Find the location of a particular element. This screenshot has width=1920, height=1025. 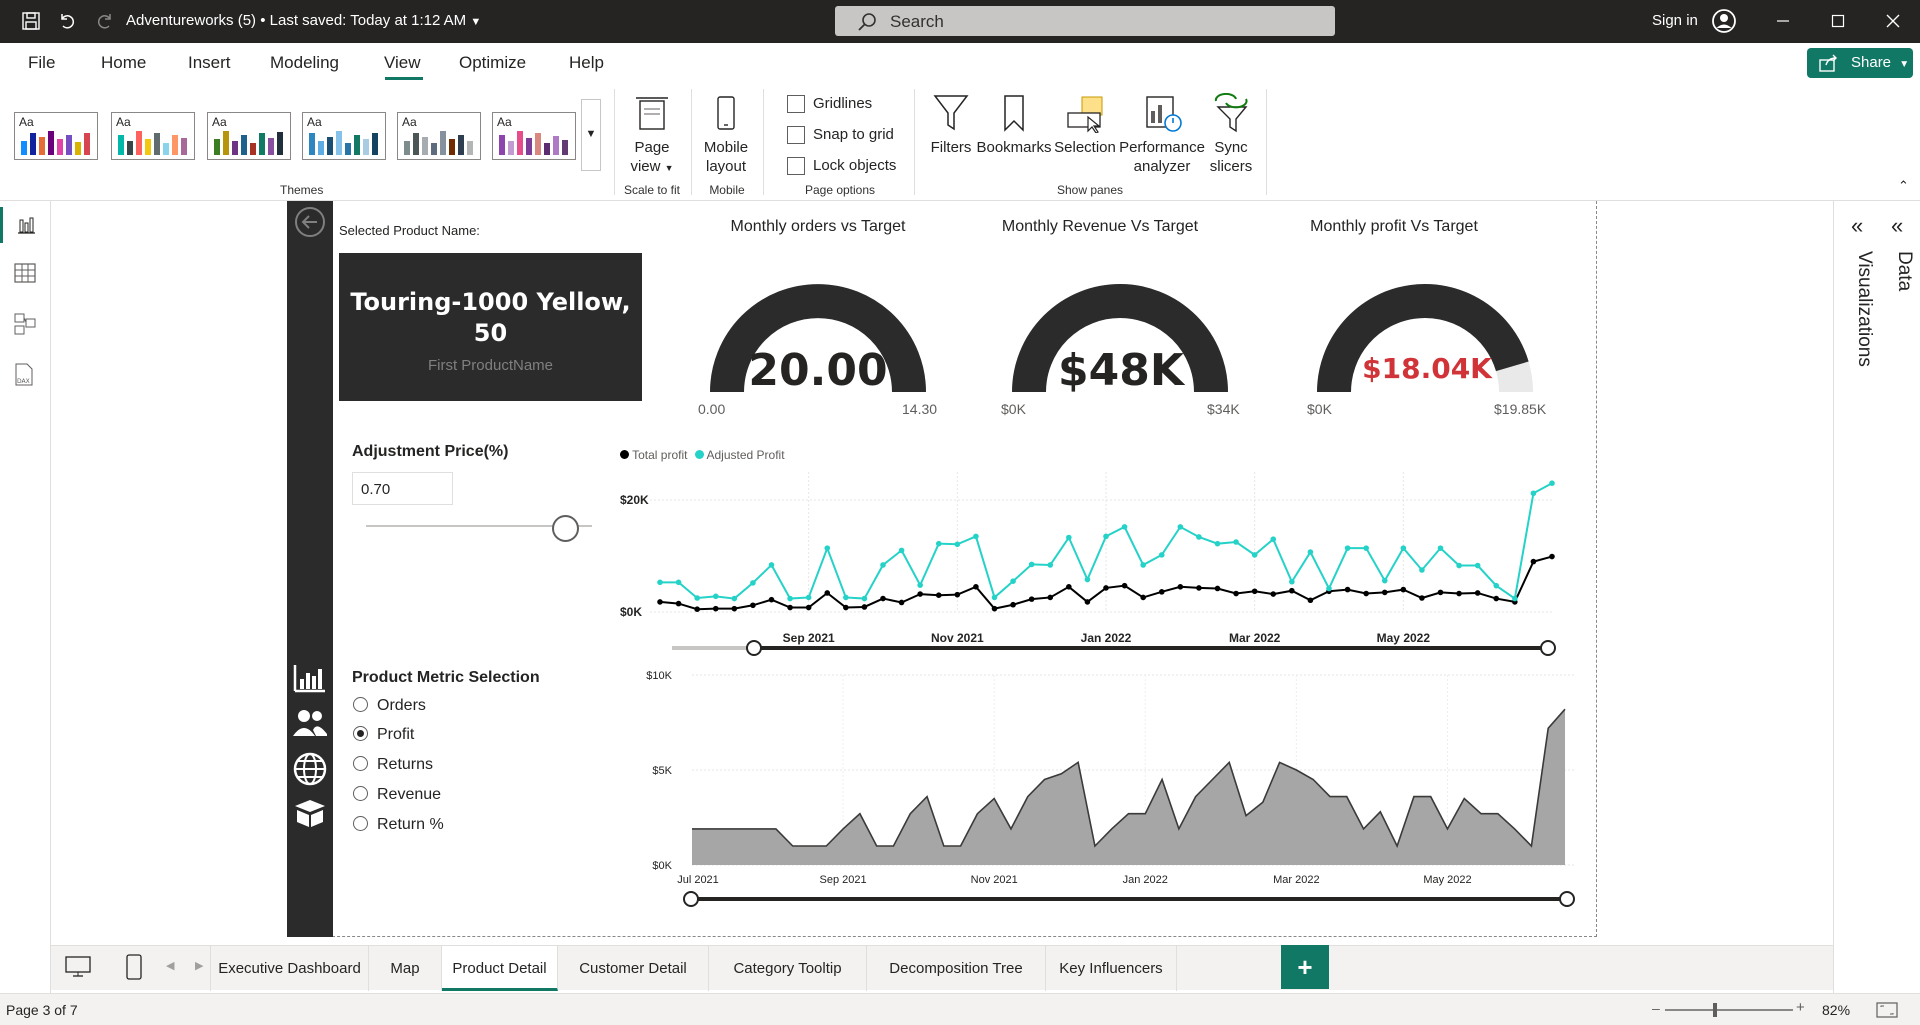

slider-thumb is located at coordinates (565, 528).